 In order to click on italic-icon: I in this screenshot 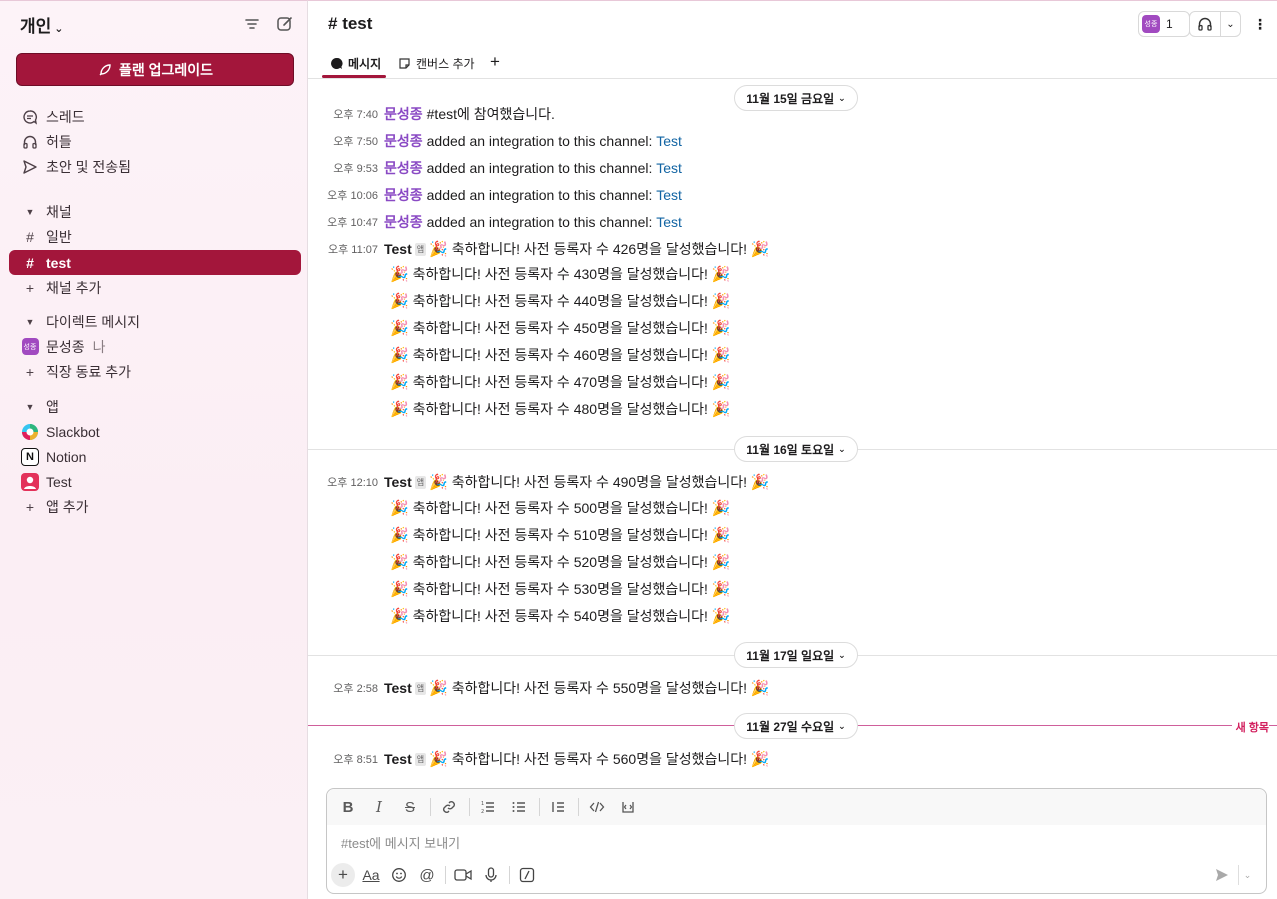, I will do `click(379, 807)`.